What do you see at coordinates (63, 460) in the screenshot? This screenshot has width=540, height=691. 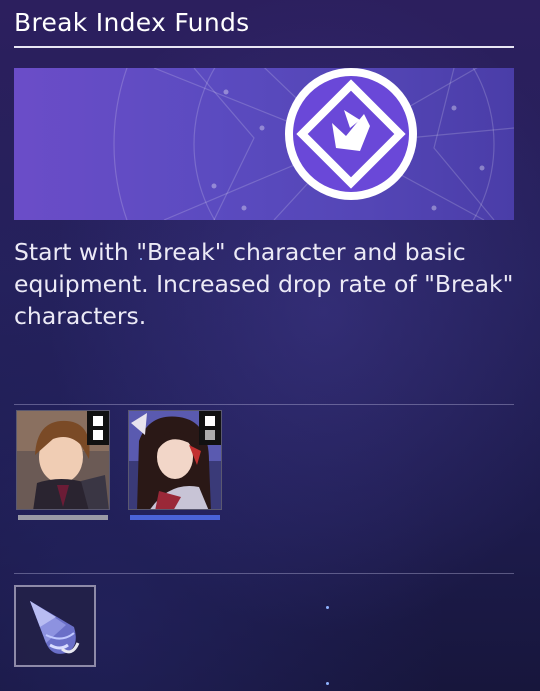 I see `character-portrait-brown-hair` at bounding box center [63, 460].